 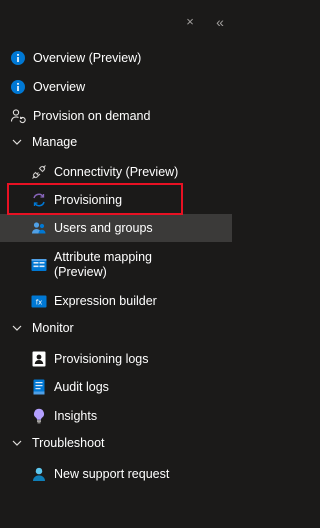 I want to click on expression-builder-icon: fx, so click(x=39, y=301).